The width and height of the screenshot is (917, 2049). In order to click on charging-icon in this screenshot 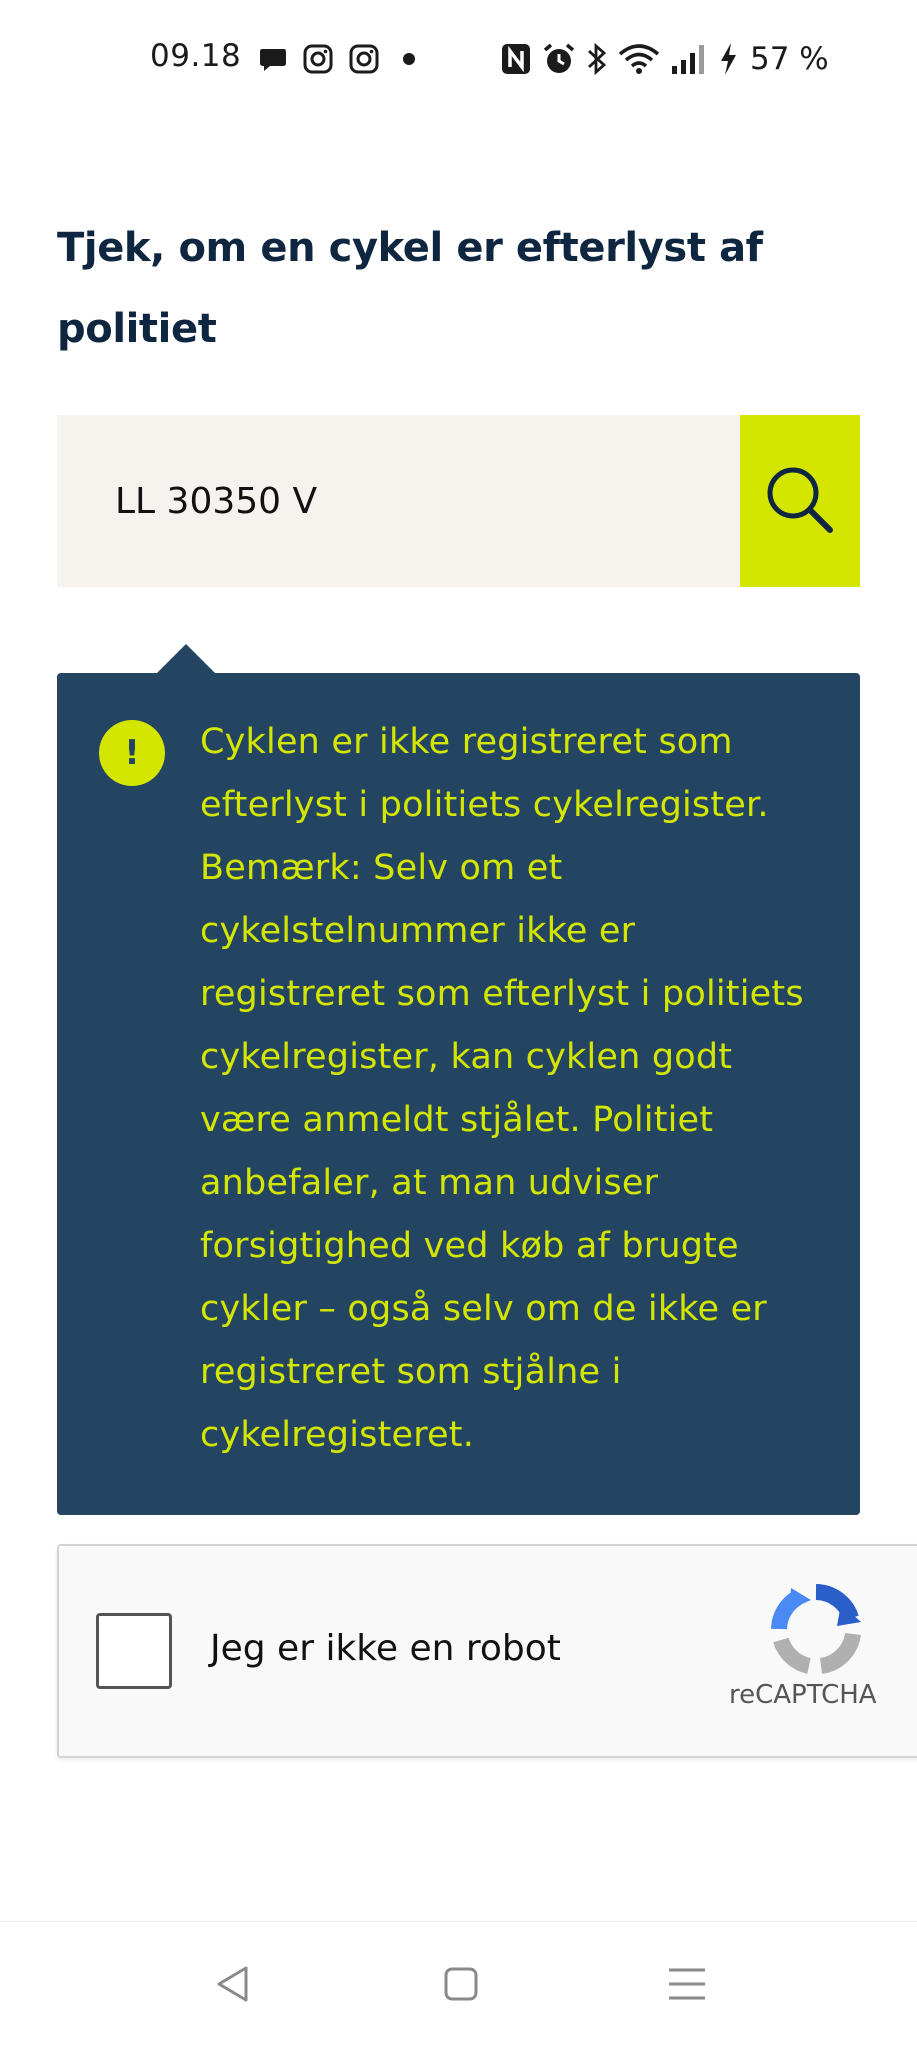, I will do `click(728, 59)`.